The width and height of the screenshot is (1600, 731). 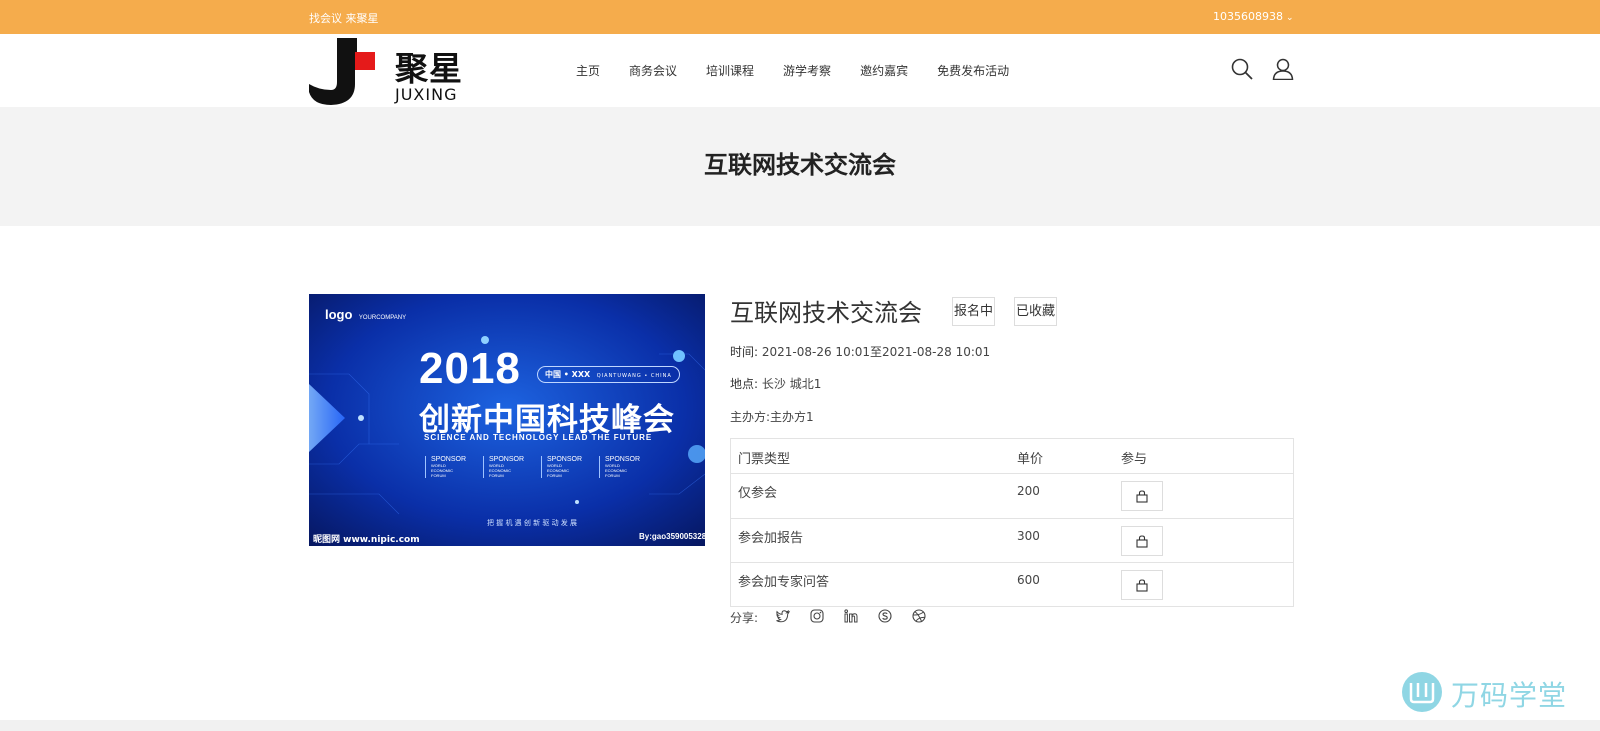 I want to click on juxing-logo-mark-icon, so click(x=342, y=71).